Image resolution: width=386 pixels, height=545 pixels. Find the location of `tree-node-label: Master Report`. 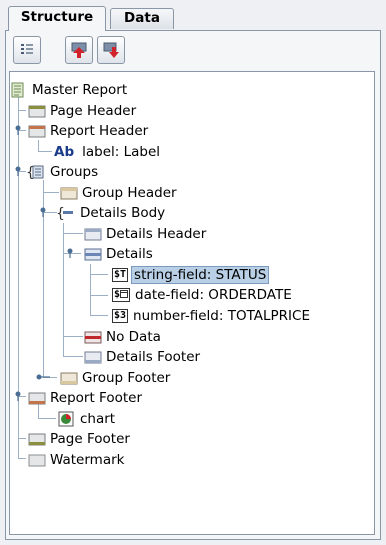

tree-node-label: Master Report is located at coordinates (80, 90).